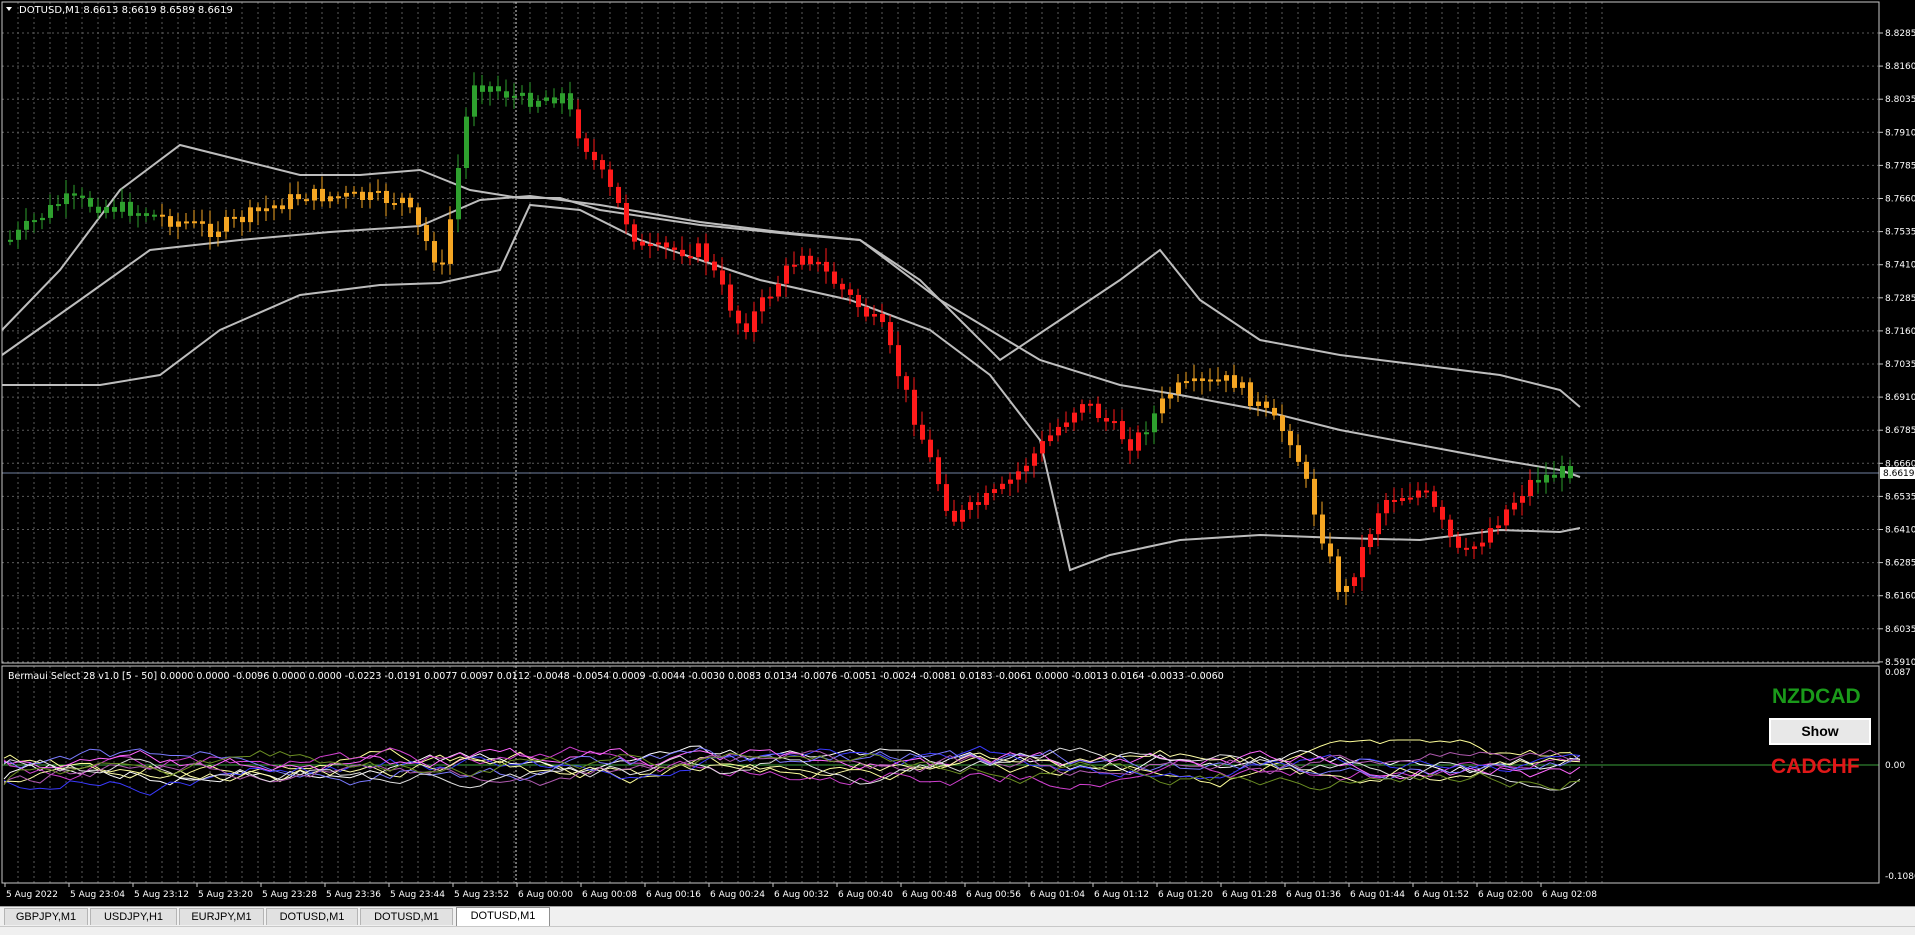 The height and width of the screenshot is (935, 1915). I want to click on collapse-arrow-icon, so click(9, 9).